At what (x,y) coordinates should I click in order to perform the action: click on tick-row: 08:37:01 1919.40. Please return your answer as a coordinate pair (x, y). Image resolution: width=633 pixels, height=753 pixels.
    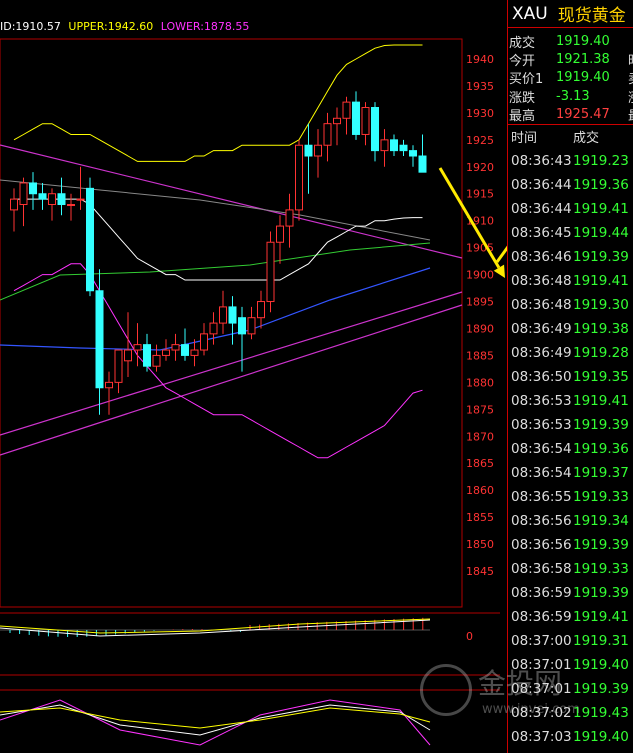
    Looking at the image, I should click on (570, 665).